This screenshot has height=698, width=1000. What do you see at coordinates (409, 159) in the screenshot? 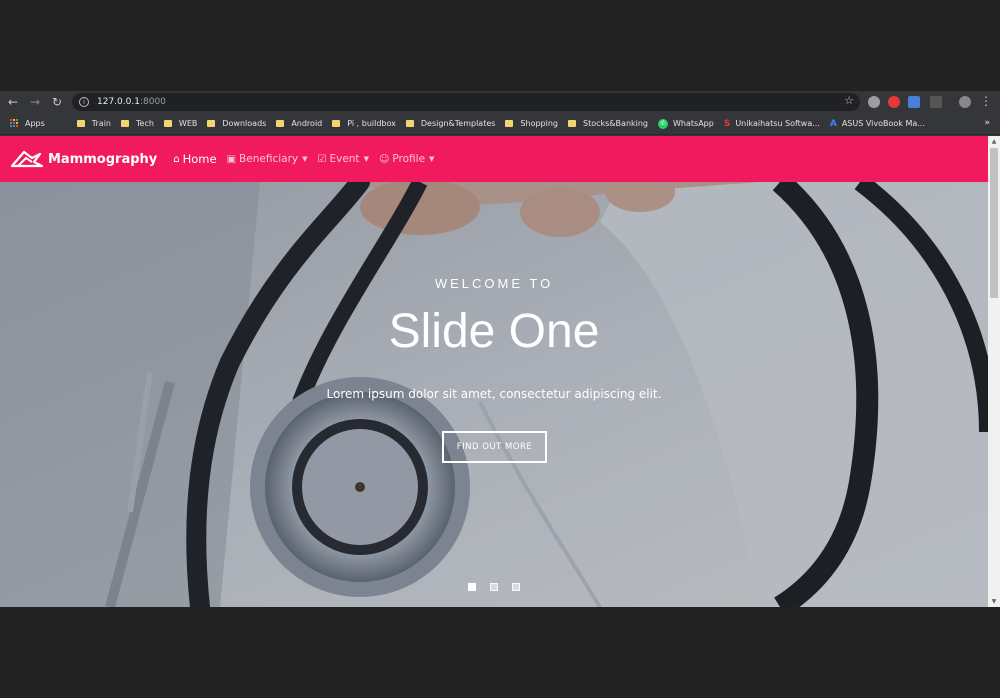
I see `nav-profile-label: Profile` at bounding box center [409, 159].